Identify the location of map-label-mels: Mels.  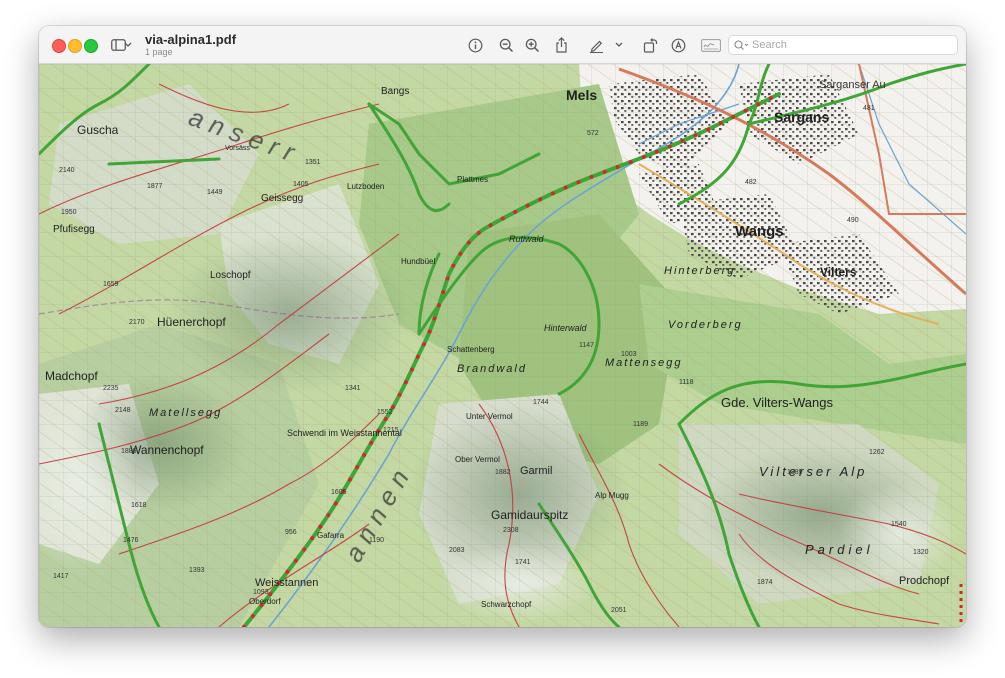
(581, 95).